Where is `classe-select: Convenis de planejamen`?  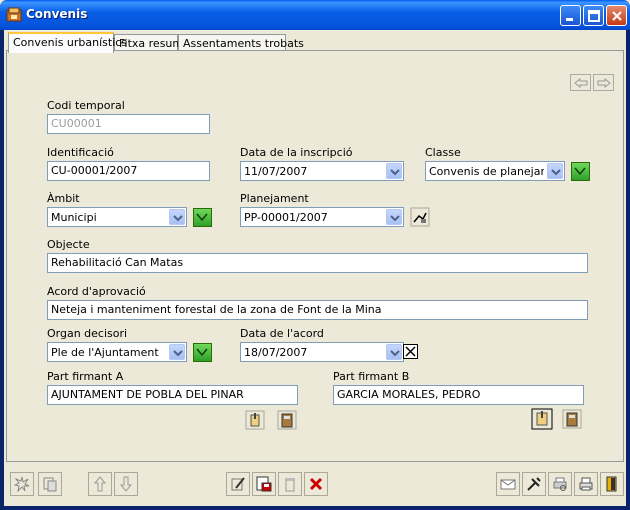
classe-select: Convenis de planejamen is located at coordinates (495, 171).